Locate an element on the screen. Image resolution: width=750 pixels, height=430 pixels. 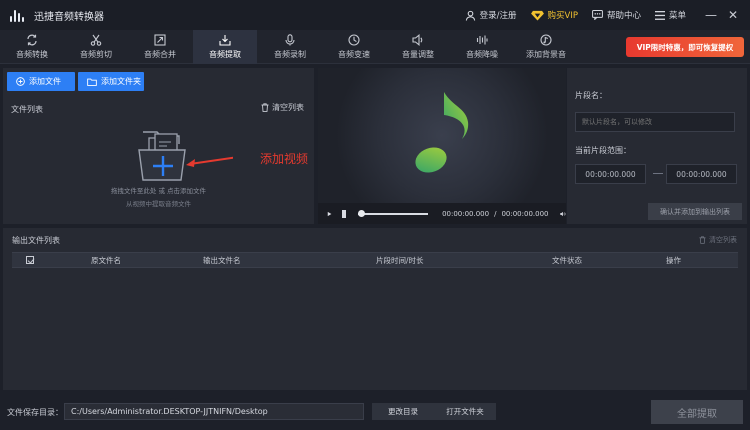
menu-label: 菜单 is located at coordinates (677, 16).